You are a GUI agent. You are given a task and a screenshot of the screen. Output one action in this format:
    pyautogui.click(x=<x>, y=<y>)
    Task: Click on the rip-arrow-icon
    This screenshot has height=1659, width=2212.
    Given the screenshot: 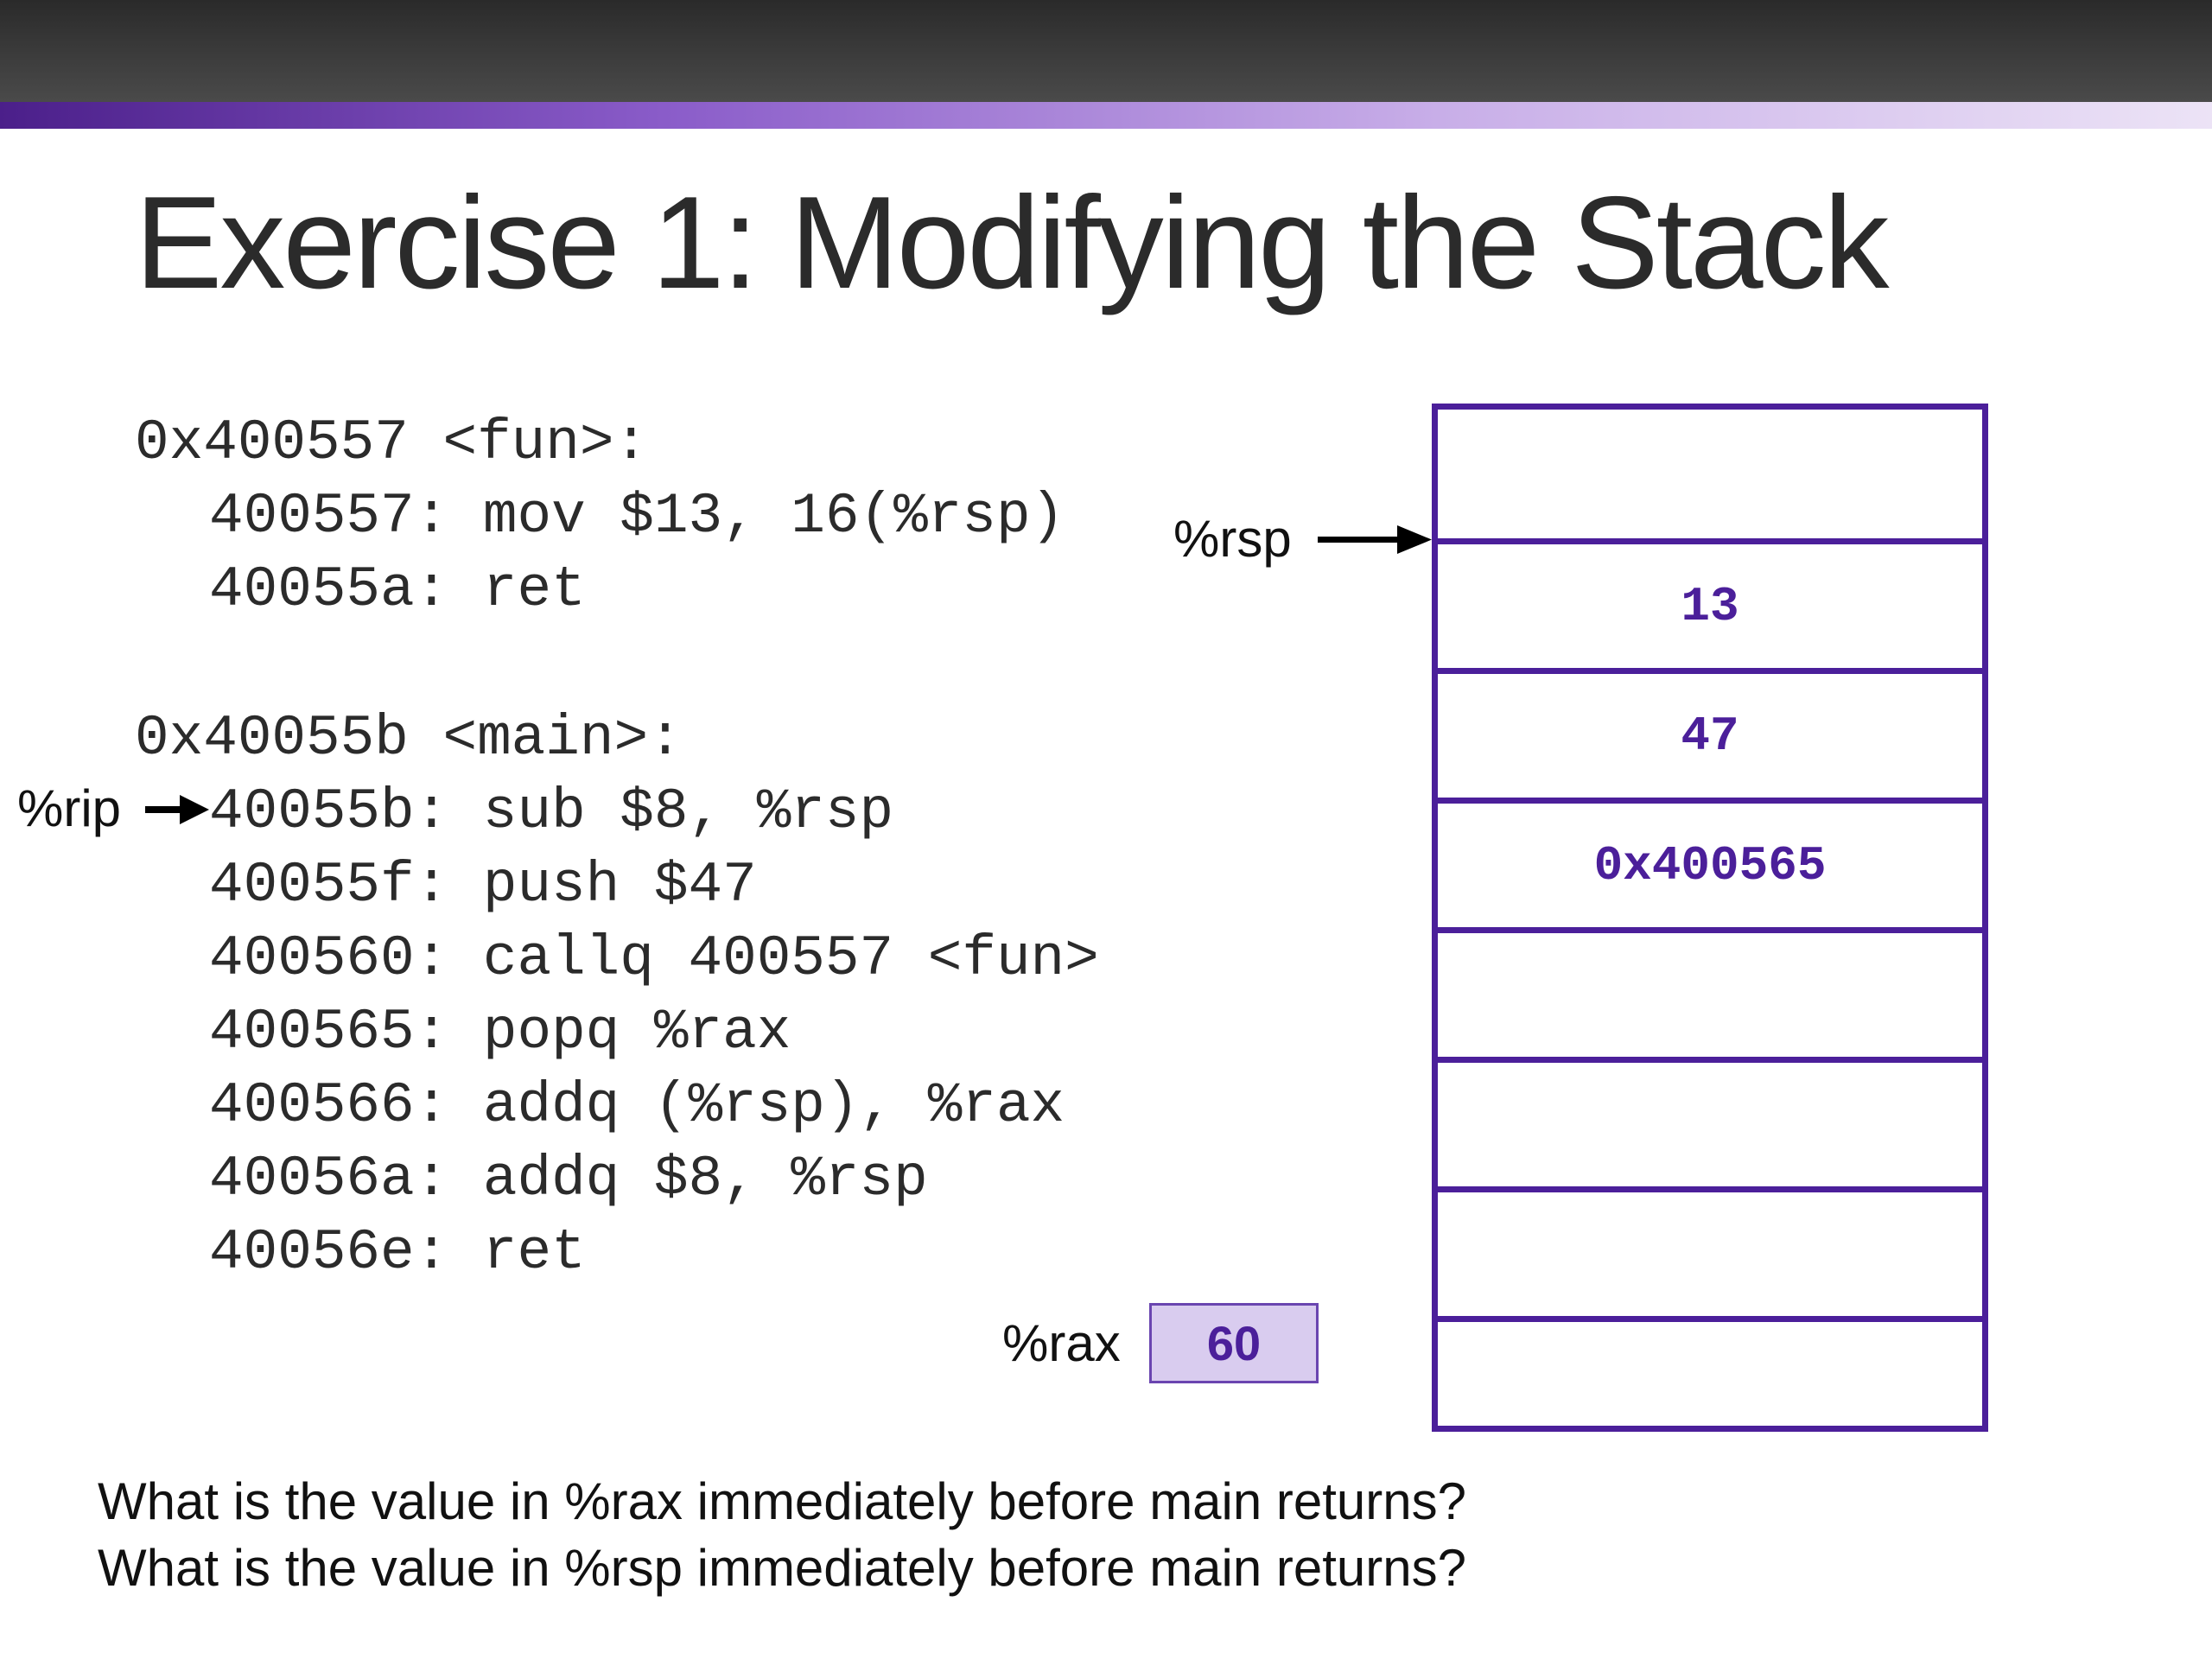 What is the action you would take?
    pyautogui.click(x=177, y=809)
    